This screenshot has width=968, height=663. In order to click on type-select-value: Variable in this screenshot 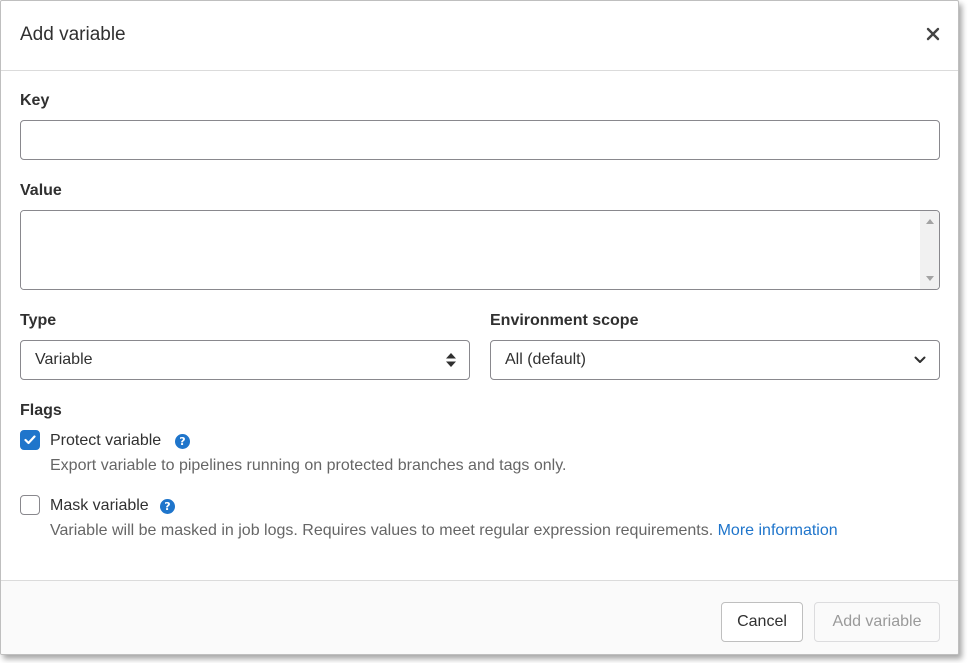, I will do `click(64, 359)`.